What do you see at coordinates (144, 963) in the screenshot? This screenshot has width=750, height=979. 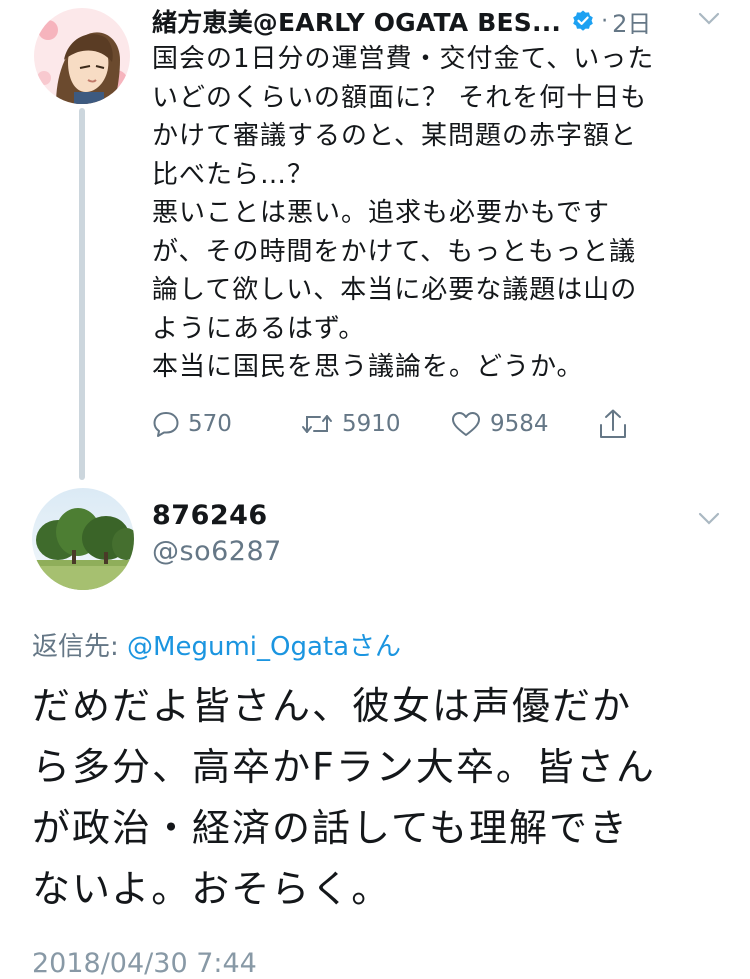 I see `tweet-timestamp: 2018/04/30 7:44` at bounding box center [144, 963].